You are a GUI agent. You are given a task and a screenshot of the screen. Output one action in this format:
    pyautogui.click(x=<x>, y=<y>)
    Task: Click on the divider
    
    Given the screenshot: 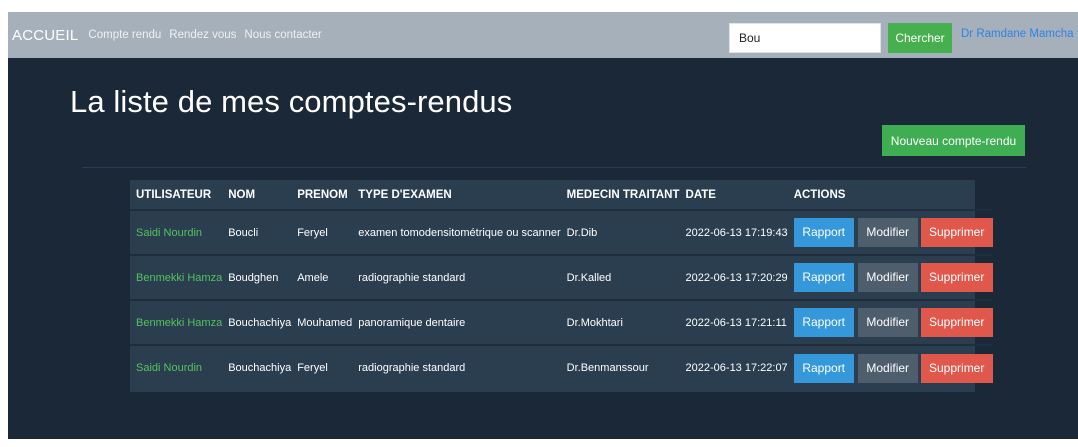 What is the action you would take?
    pyautogui.click(x=554, y=167)
    